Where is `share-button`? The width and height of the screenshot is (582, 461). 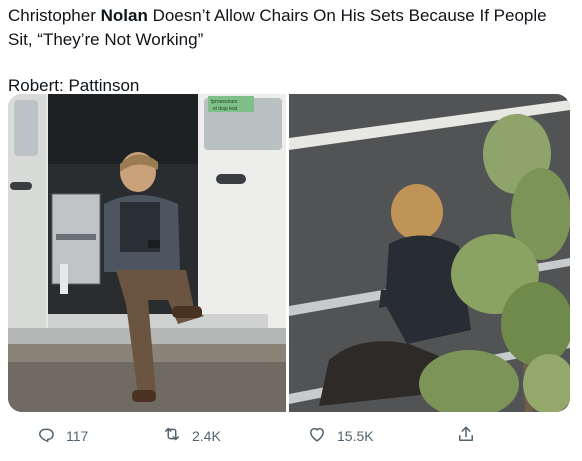
share-button is located at coordinates (466, 435).